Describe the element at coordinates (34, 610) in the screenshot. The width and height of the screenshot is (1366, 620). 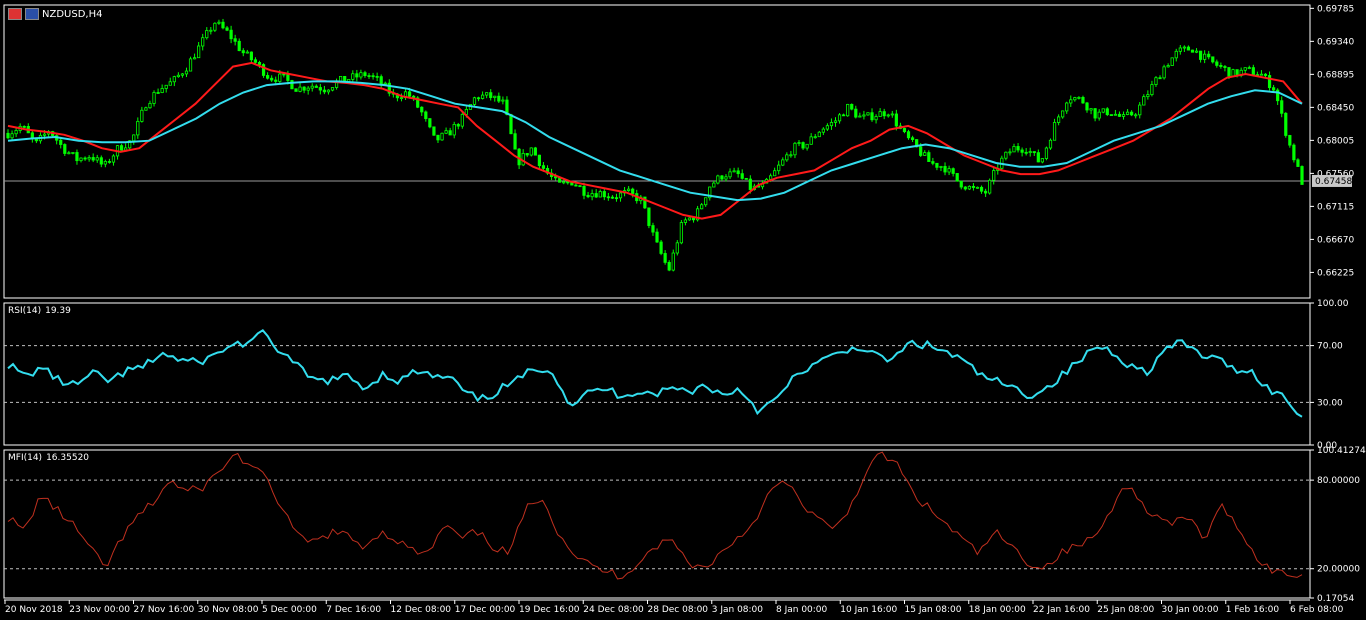
I see `time-tick-label: 20 Nov 2018` at that location.